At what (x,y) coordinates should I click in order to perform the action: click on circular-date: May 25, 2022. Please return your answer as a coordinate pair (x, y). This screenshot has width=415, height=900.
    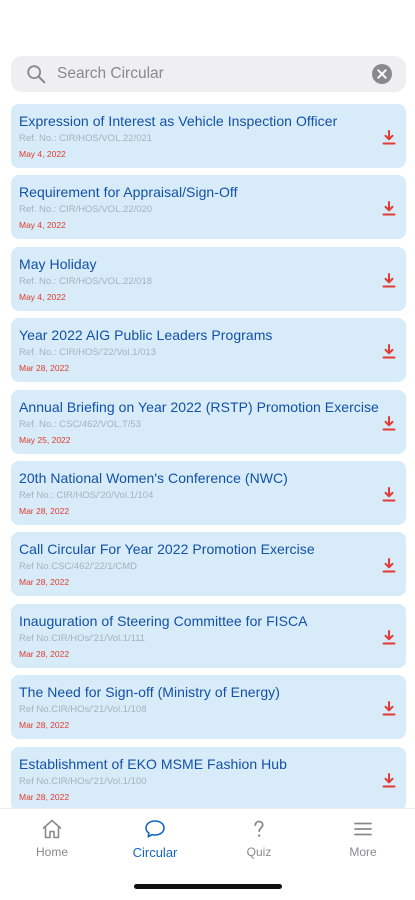
    Looking at the image, I should click on (45, 439).